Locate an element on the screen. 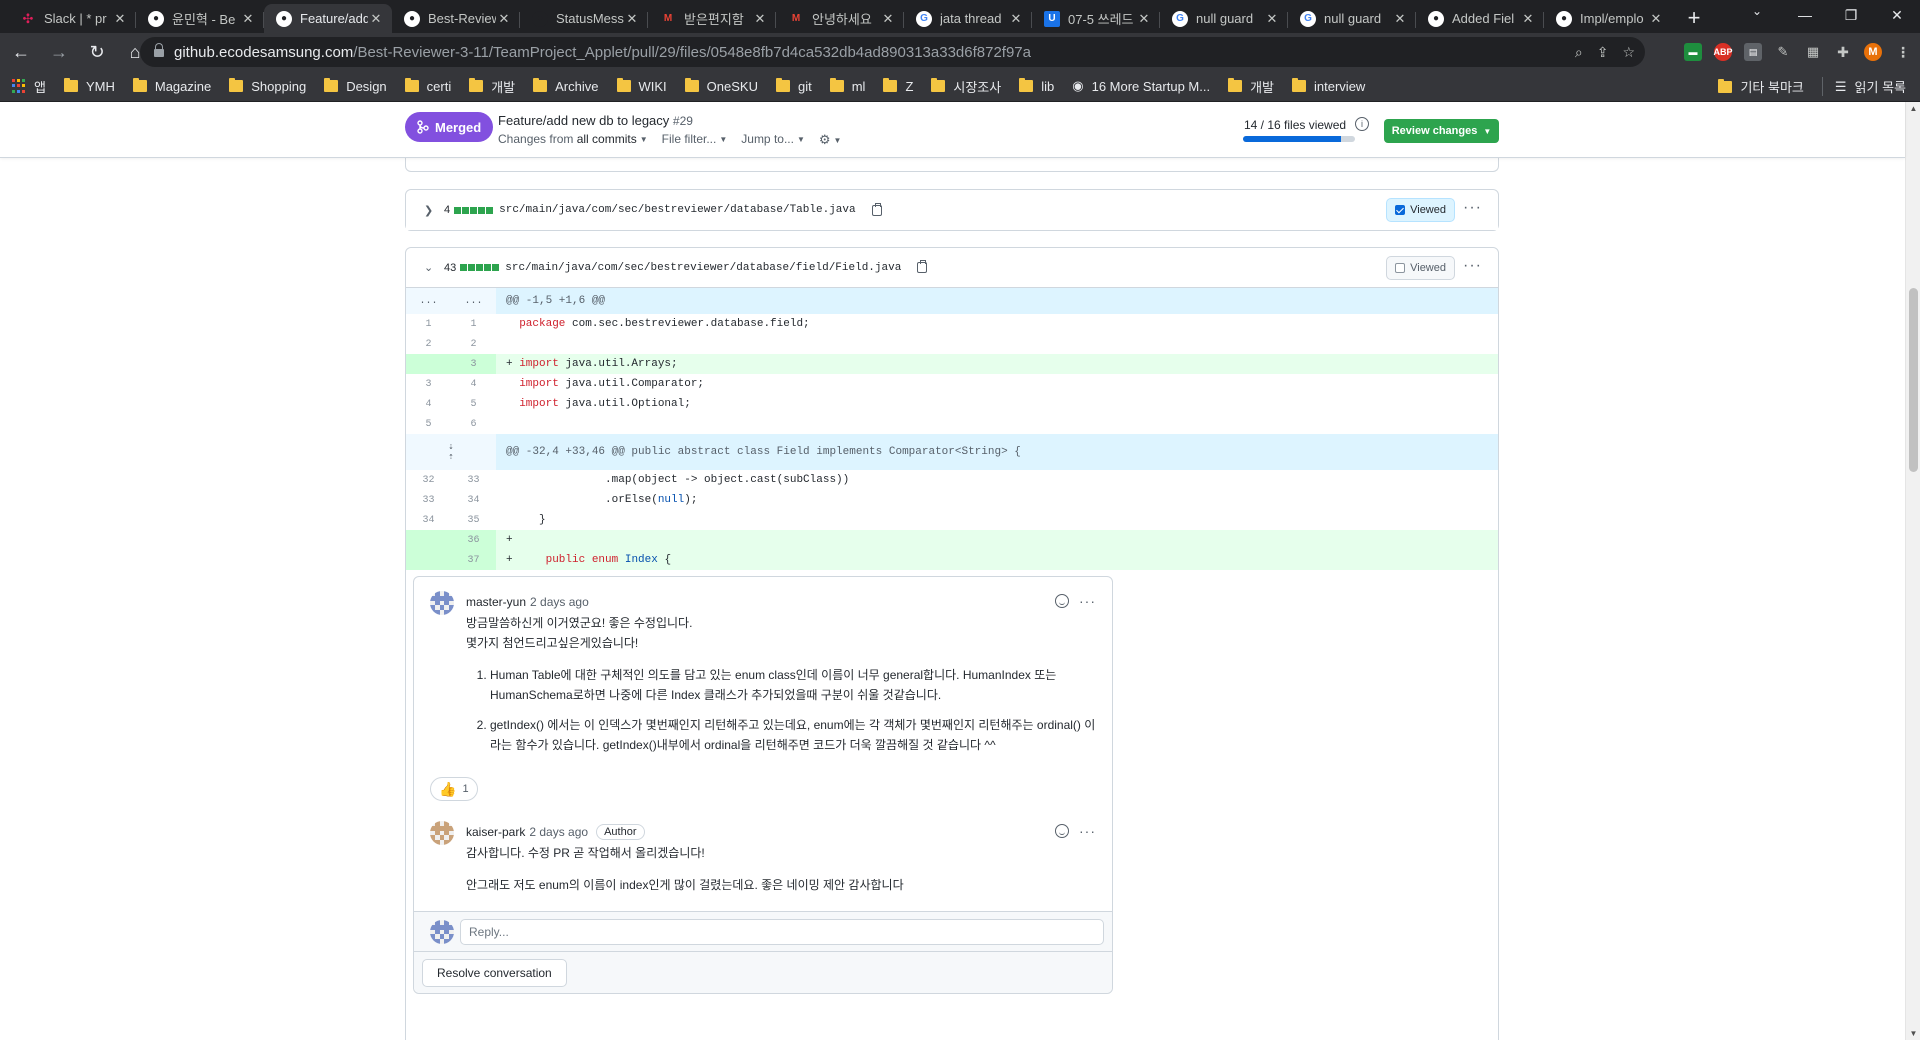 This screenshot has width=1920, height=1040. bookmark-item: Archive is located at coordinates (566, 86).